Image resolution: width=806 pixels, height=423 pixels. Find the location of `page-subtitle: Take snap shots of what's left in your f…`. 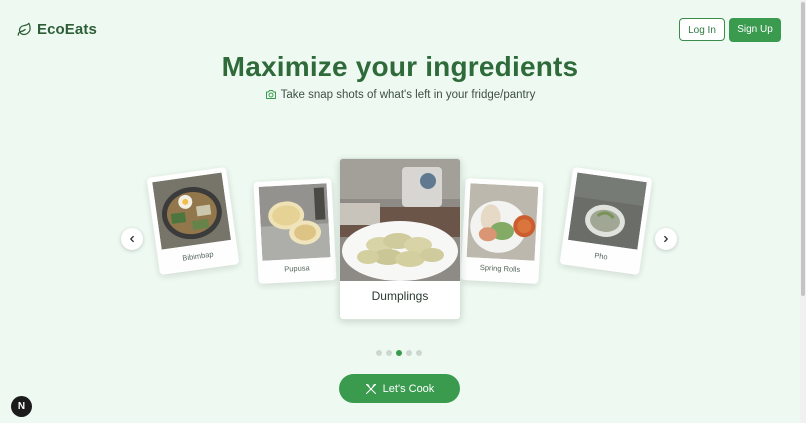

page-subtitle: Take snap shots of what's left in your f… is located at coordinates (400, 96).